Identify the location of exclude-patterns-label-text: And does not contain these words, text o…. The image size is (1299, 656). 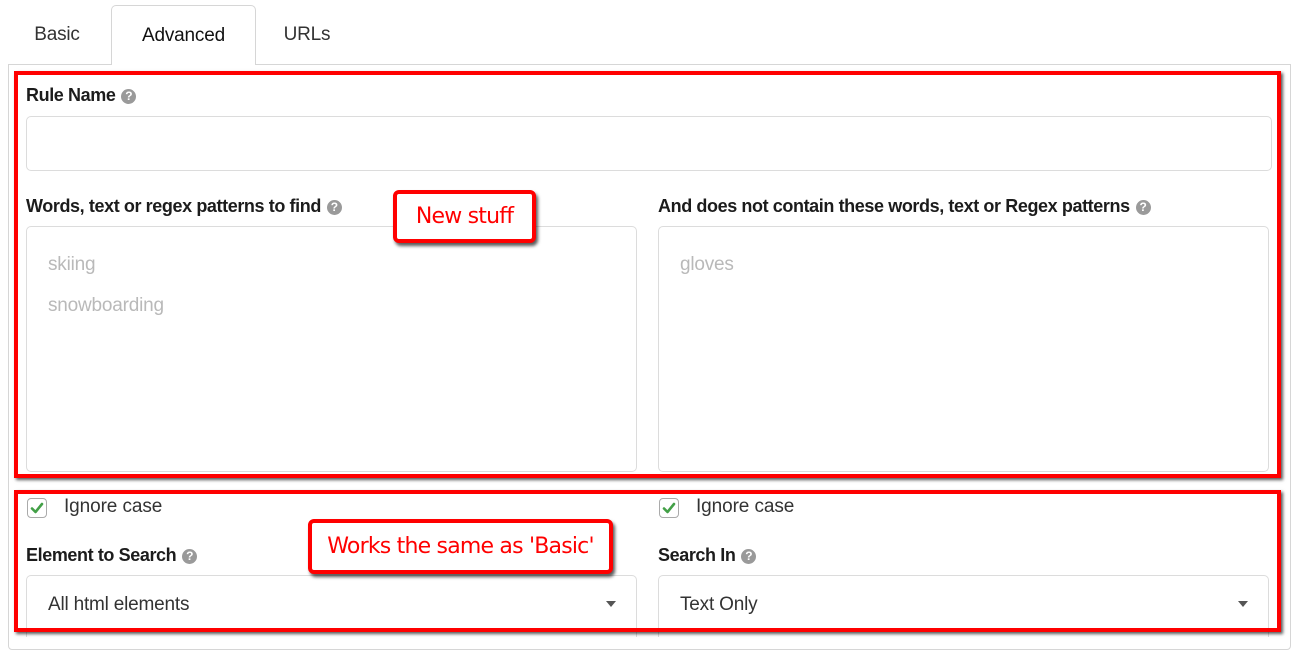
(894, 206).